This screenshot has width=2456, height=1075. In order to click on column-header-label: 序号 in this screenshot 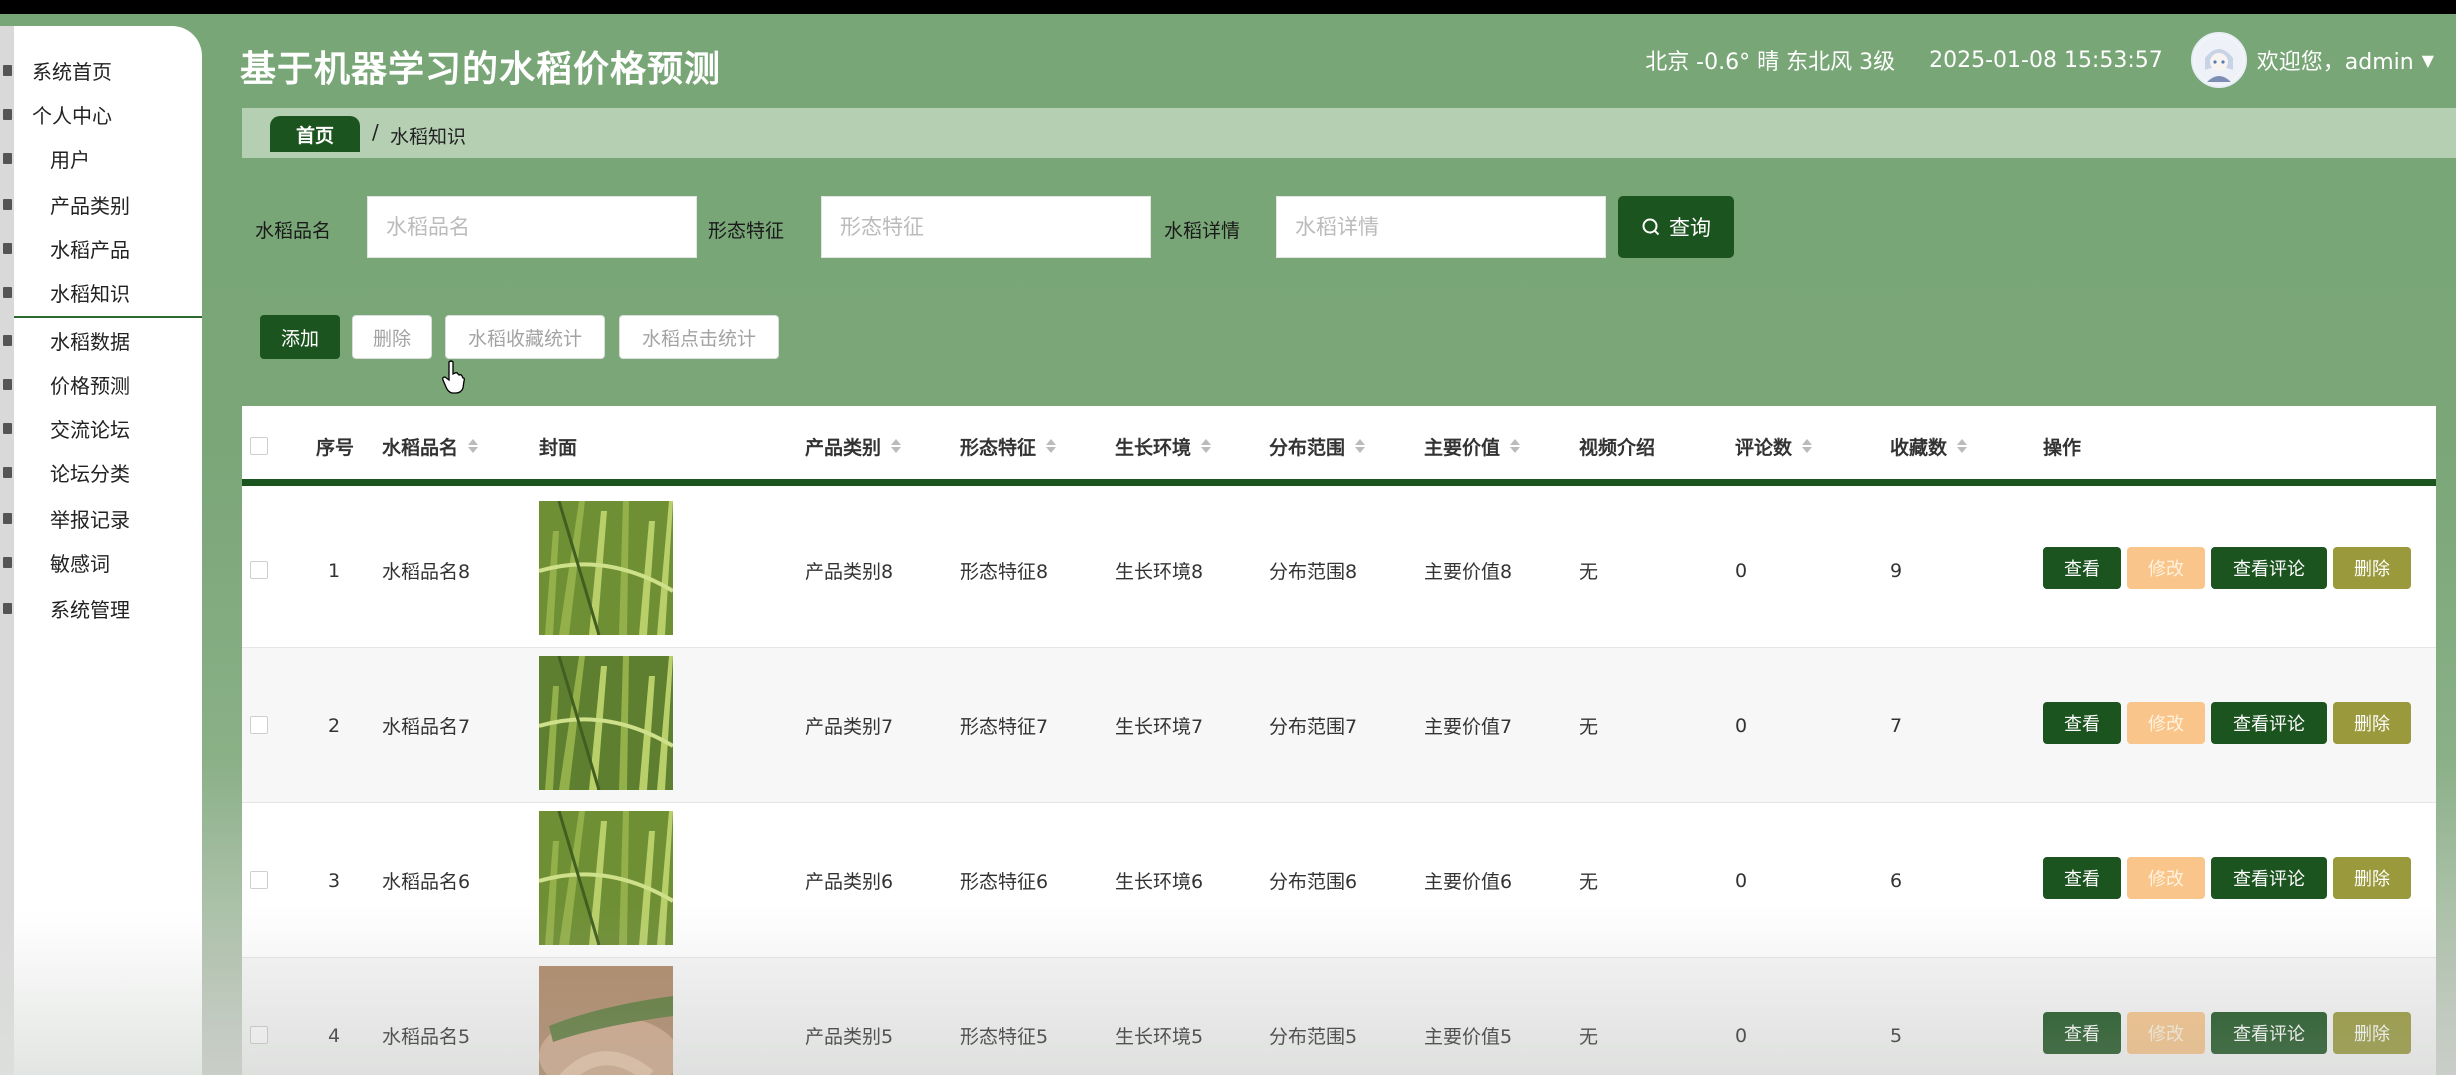, I will do `click(335, 447)`.